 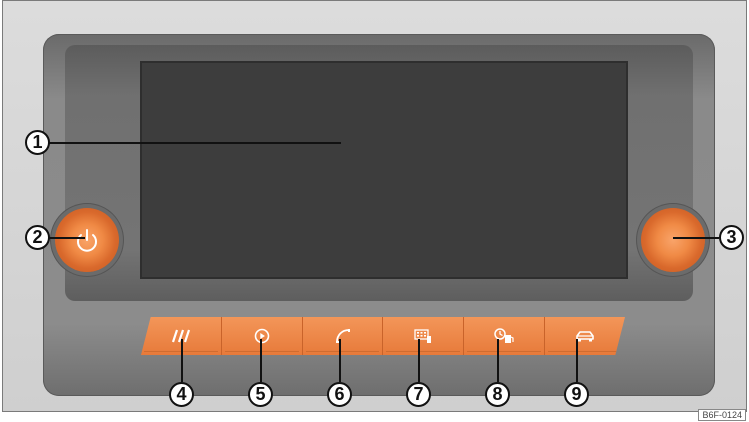 What do you see at coordinates (340, 360) in the screenshot?
I see `callout-6-leader` at bounding box center [340, 360].